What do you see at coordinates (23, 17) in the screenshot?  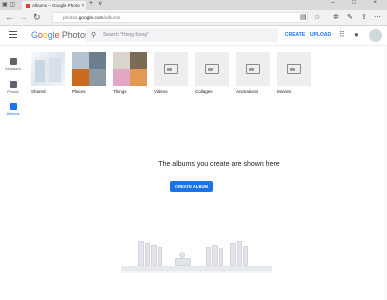 I see `forward-icon: →` at bounding box center [23, 17].